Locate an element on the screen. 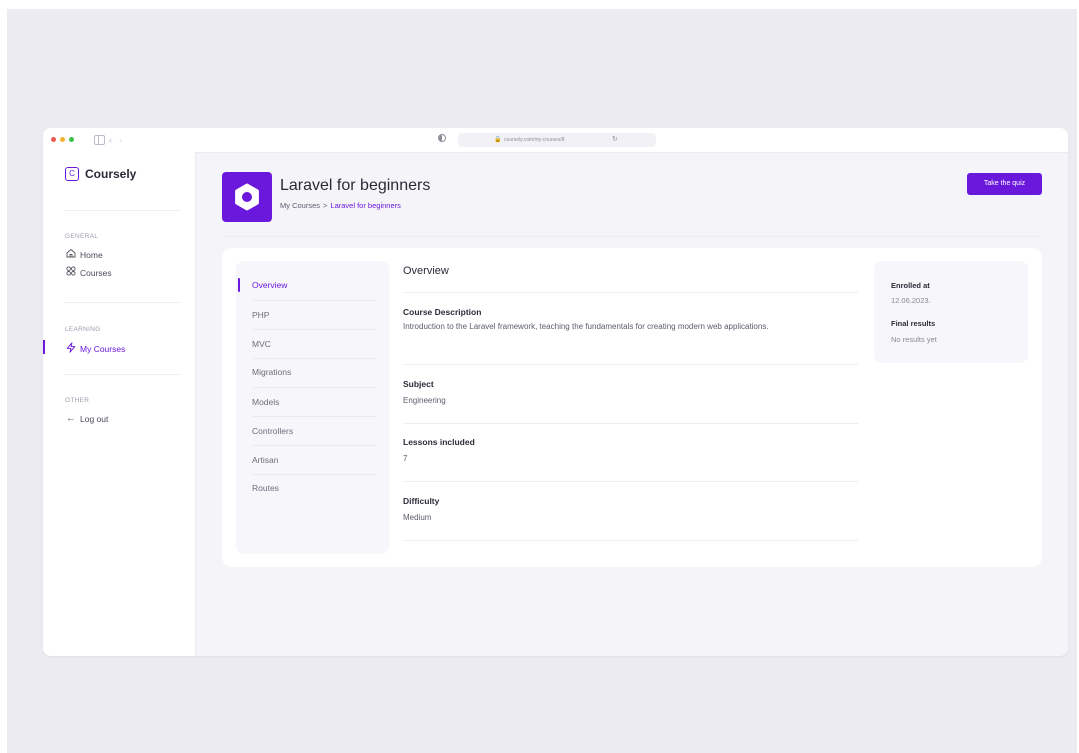 This screenshot has width=1079, height=753. logo-mark-icon: C is located at coordinates (72, 174).